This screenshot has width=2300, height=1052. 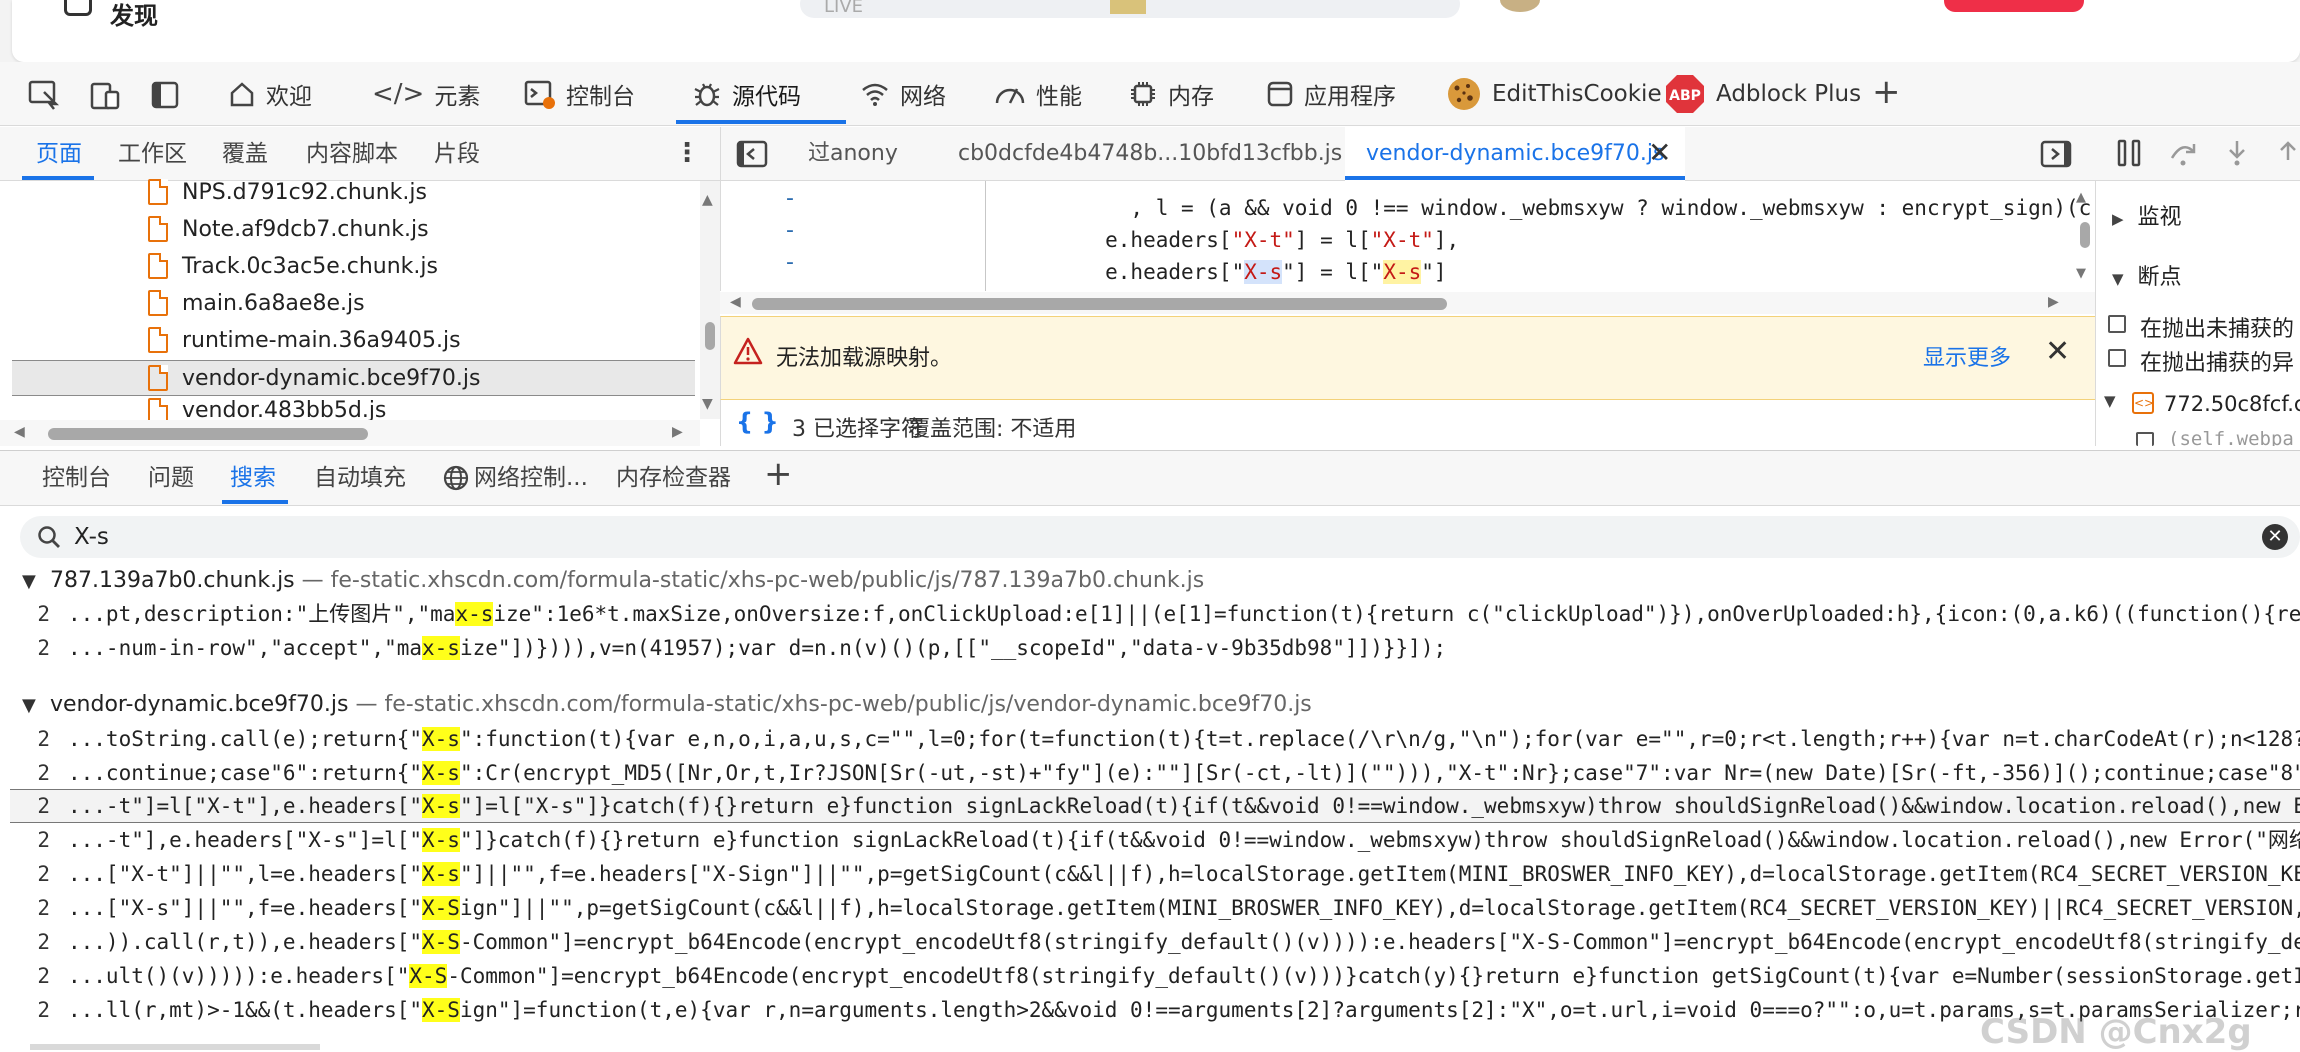 What do you see at coordinates (360, 478) in the screenshot?
I see `drawer-tab-autofill: 自动填充` at bounding box center [360, 478].